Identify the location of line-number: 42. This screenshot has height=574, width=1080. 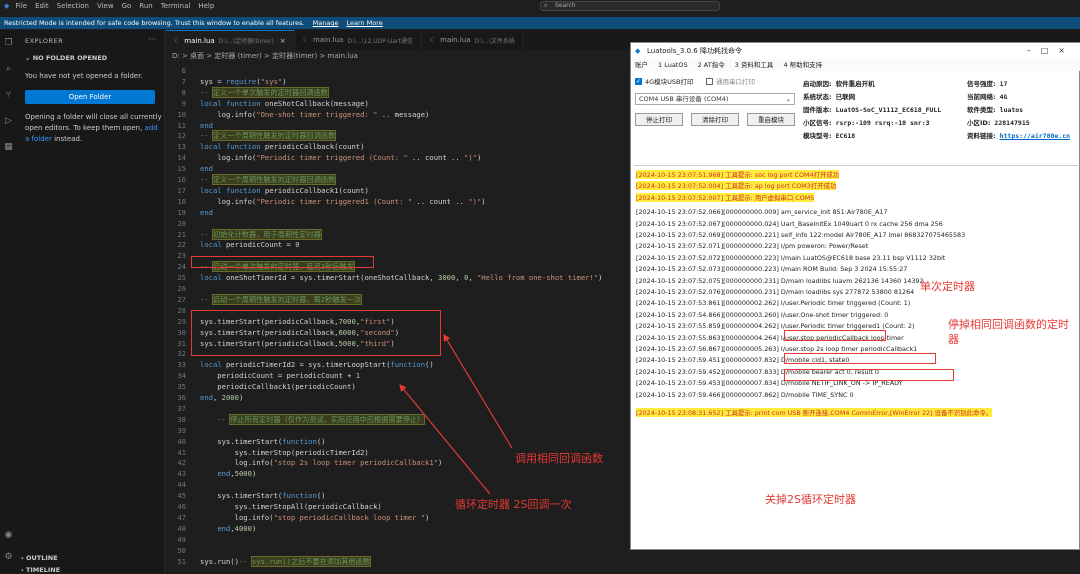
(181, 463).